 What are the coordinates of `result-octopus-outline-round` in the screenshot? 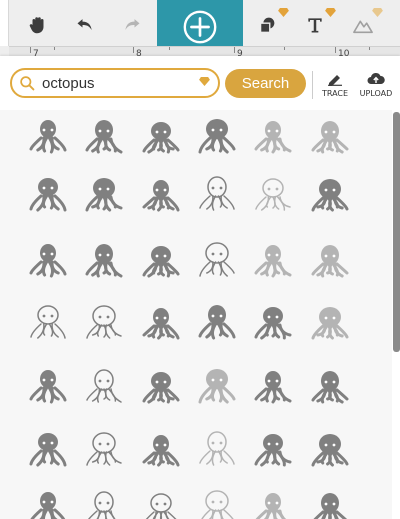 It's located at (217, 194).